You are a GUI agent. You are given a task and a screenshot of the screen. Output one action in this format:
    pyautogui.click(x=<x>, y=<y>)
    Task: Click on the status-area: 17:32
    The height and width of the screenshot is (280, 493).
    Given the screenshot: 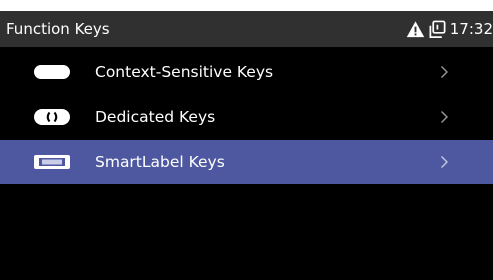 What is the action you would take?
    pyautogui.click(x=449, y=29)
    